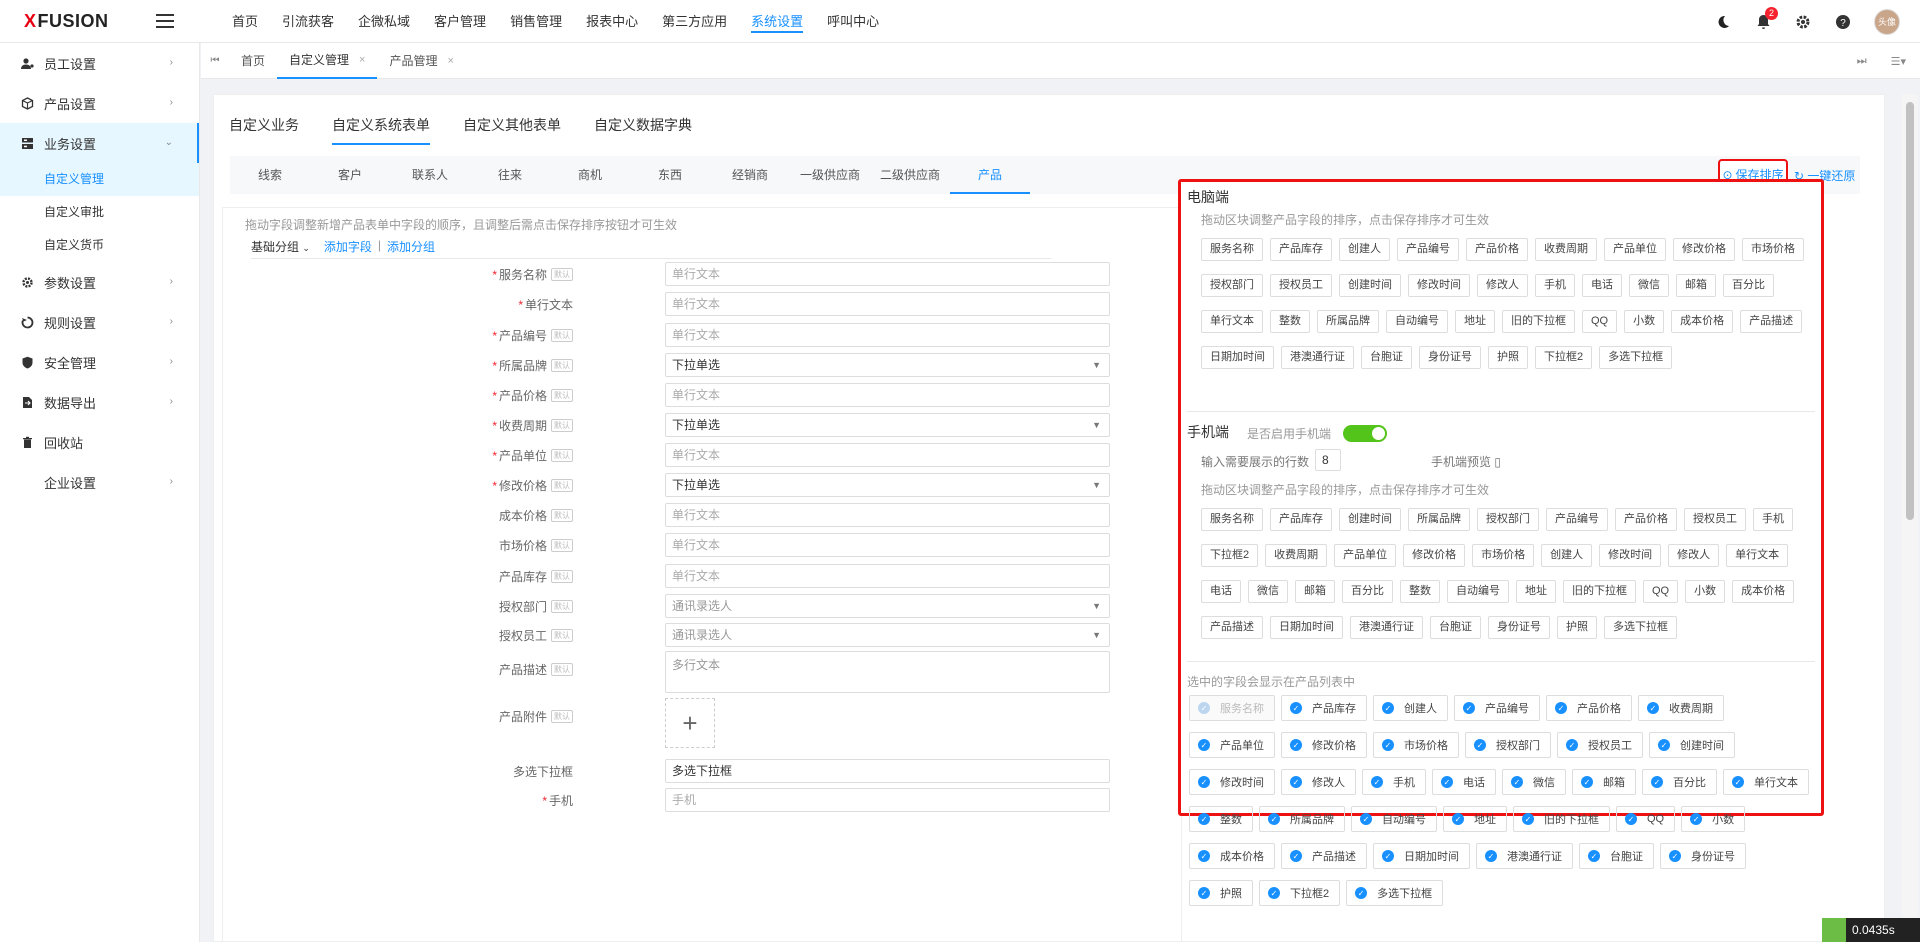 The width and height of the screenshot is (1920, 942). Describe the element at coordinates (460, 21) in the screenshot. I see `top-nav-item: 客户管理` at that location.